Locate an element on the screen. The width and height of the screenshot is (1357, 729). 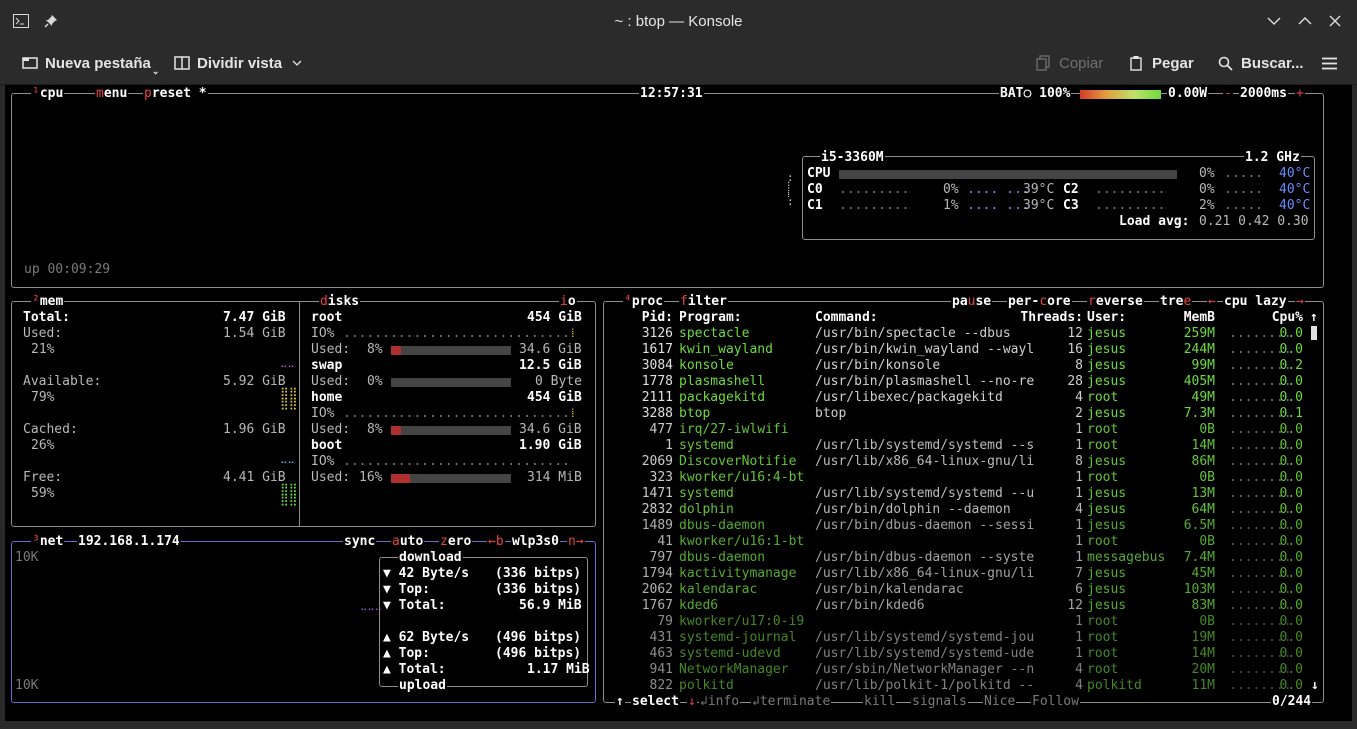
split-view-icon is located at coordinates (182, 63).